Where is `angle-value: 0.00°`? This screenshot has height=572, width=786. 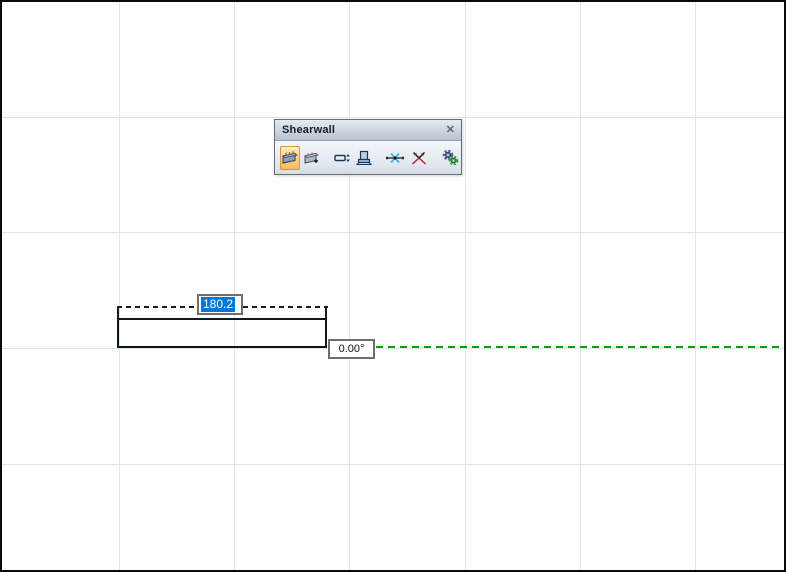 angle-value: 0.00° is located at coordinates (351, 349).